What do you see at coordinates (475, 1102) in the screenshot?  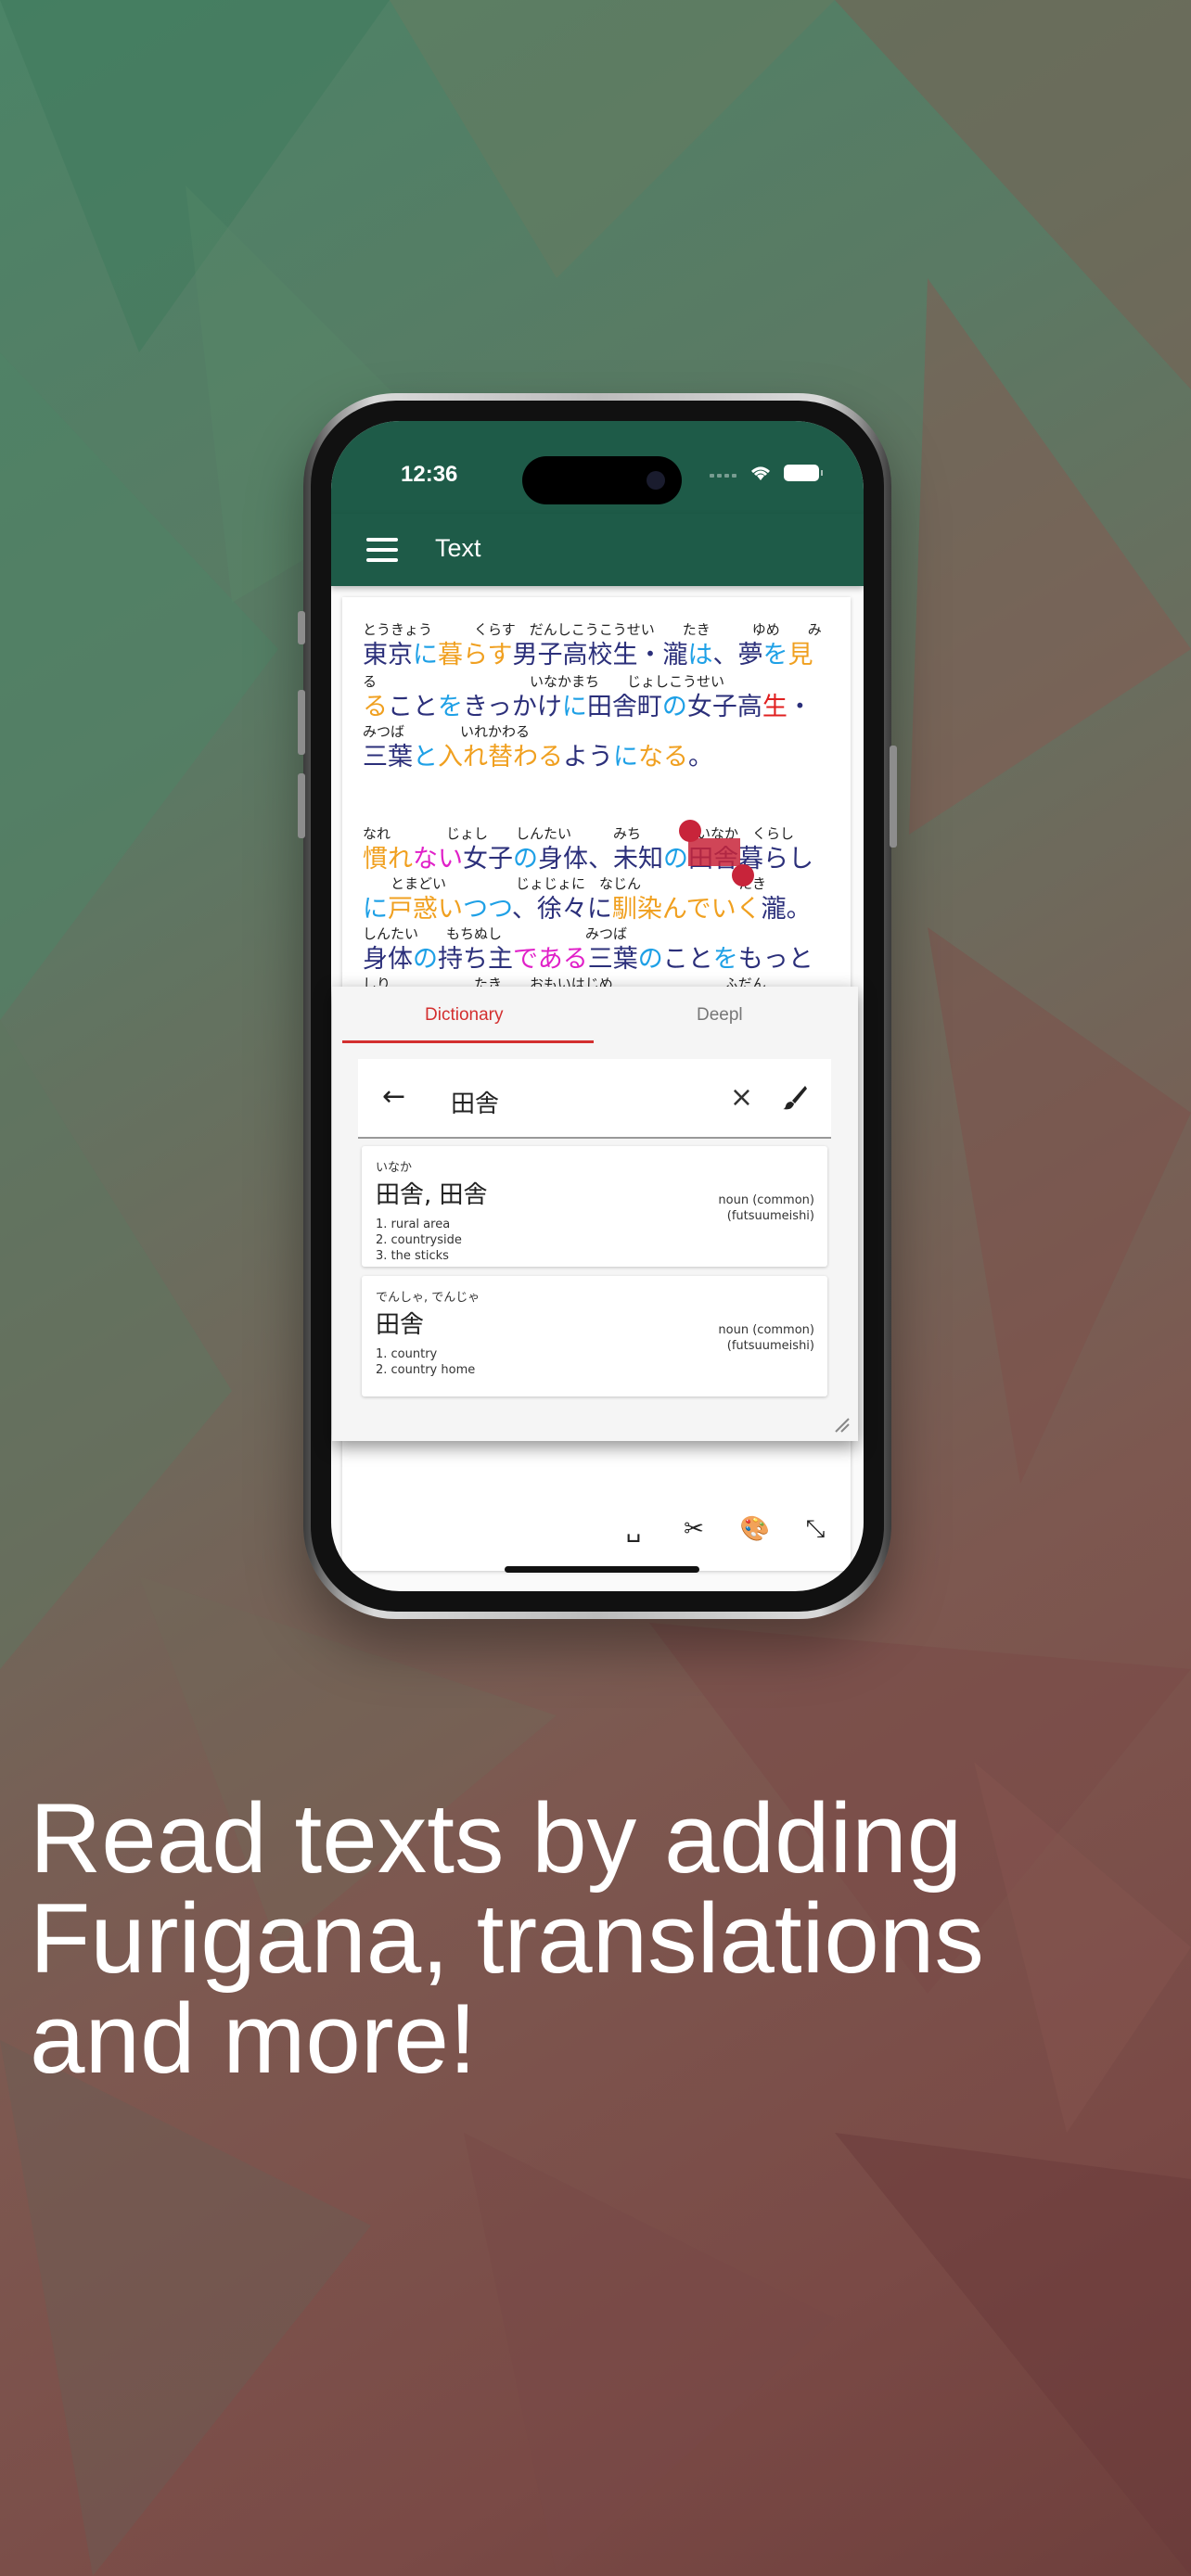 I see `search-input: 田舎` at bounding box center [475, 1102].